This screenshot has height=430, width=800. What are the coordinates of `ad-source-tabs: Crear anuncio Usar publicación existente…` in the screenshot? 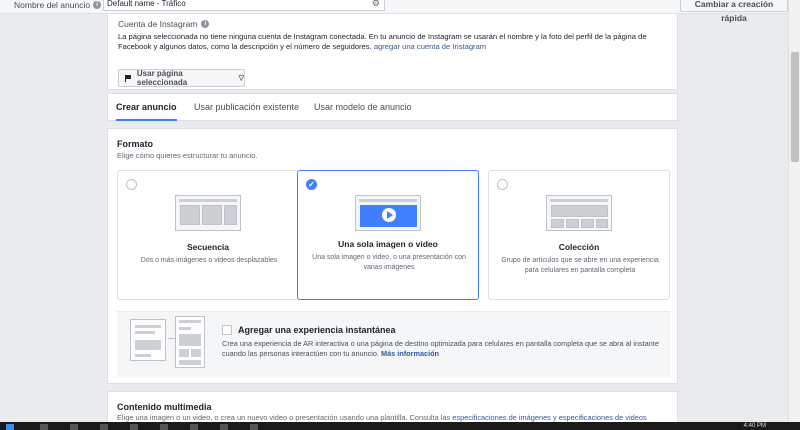 It's located at (392, 107).